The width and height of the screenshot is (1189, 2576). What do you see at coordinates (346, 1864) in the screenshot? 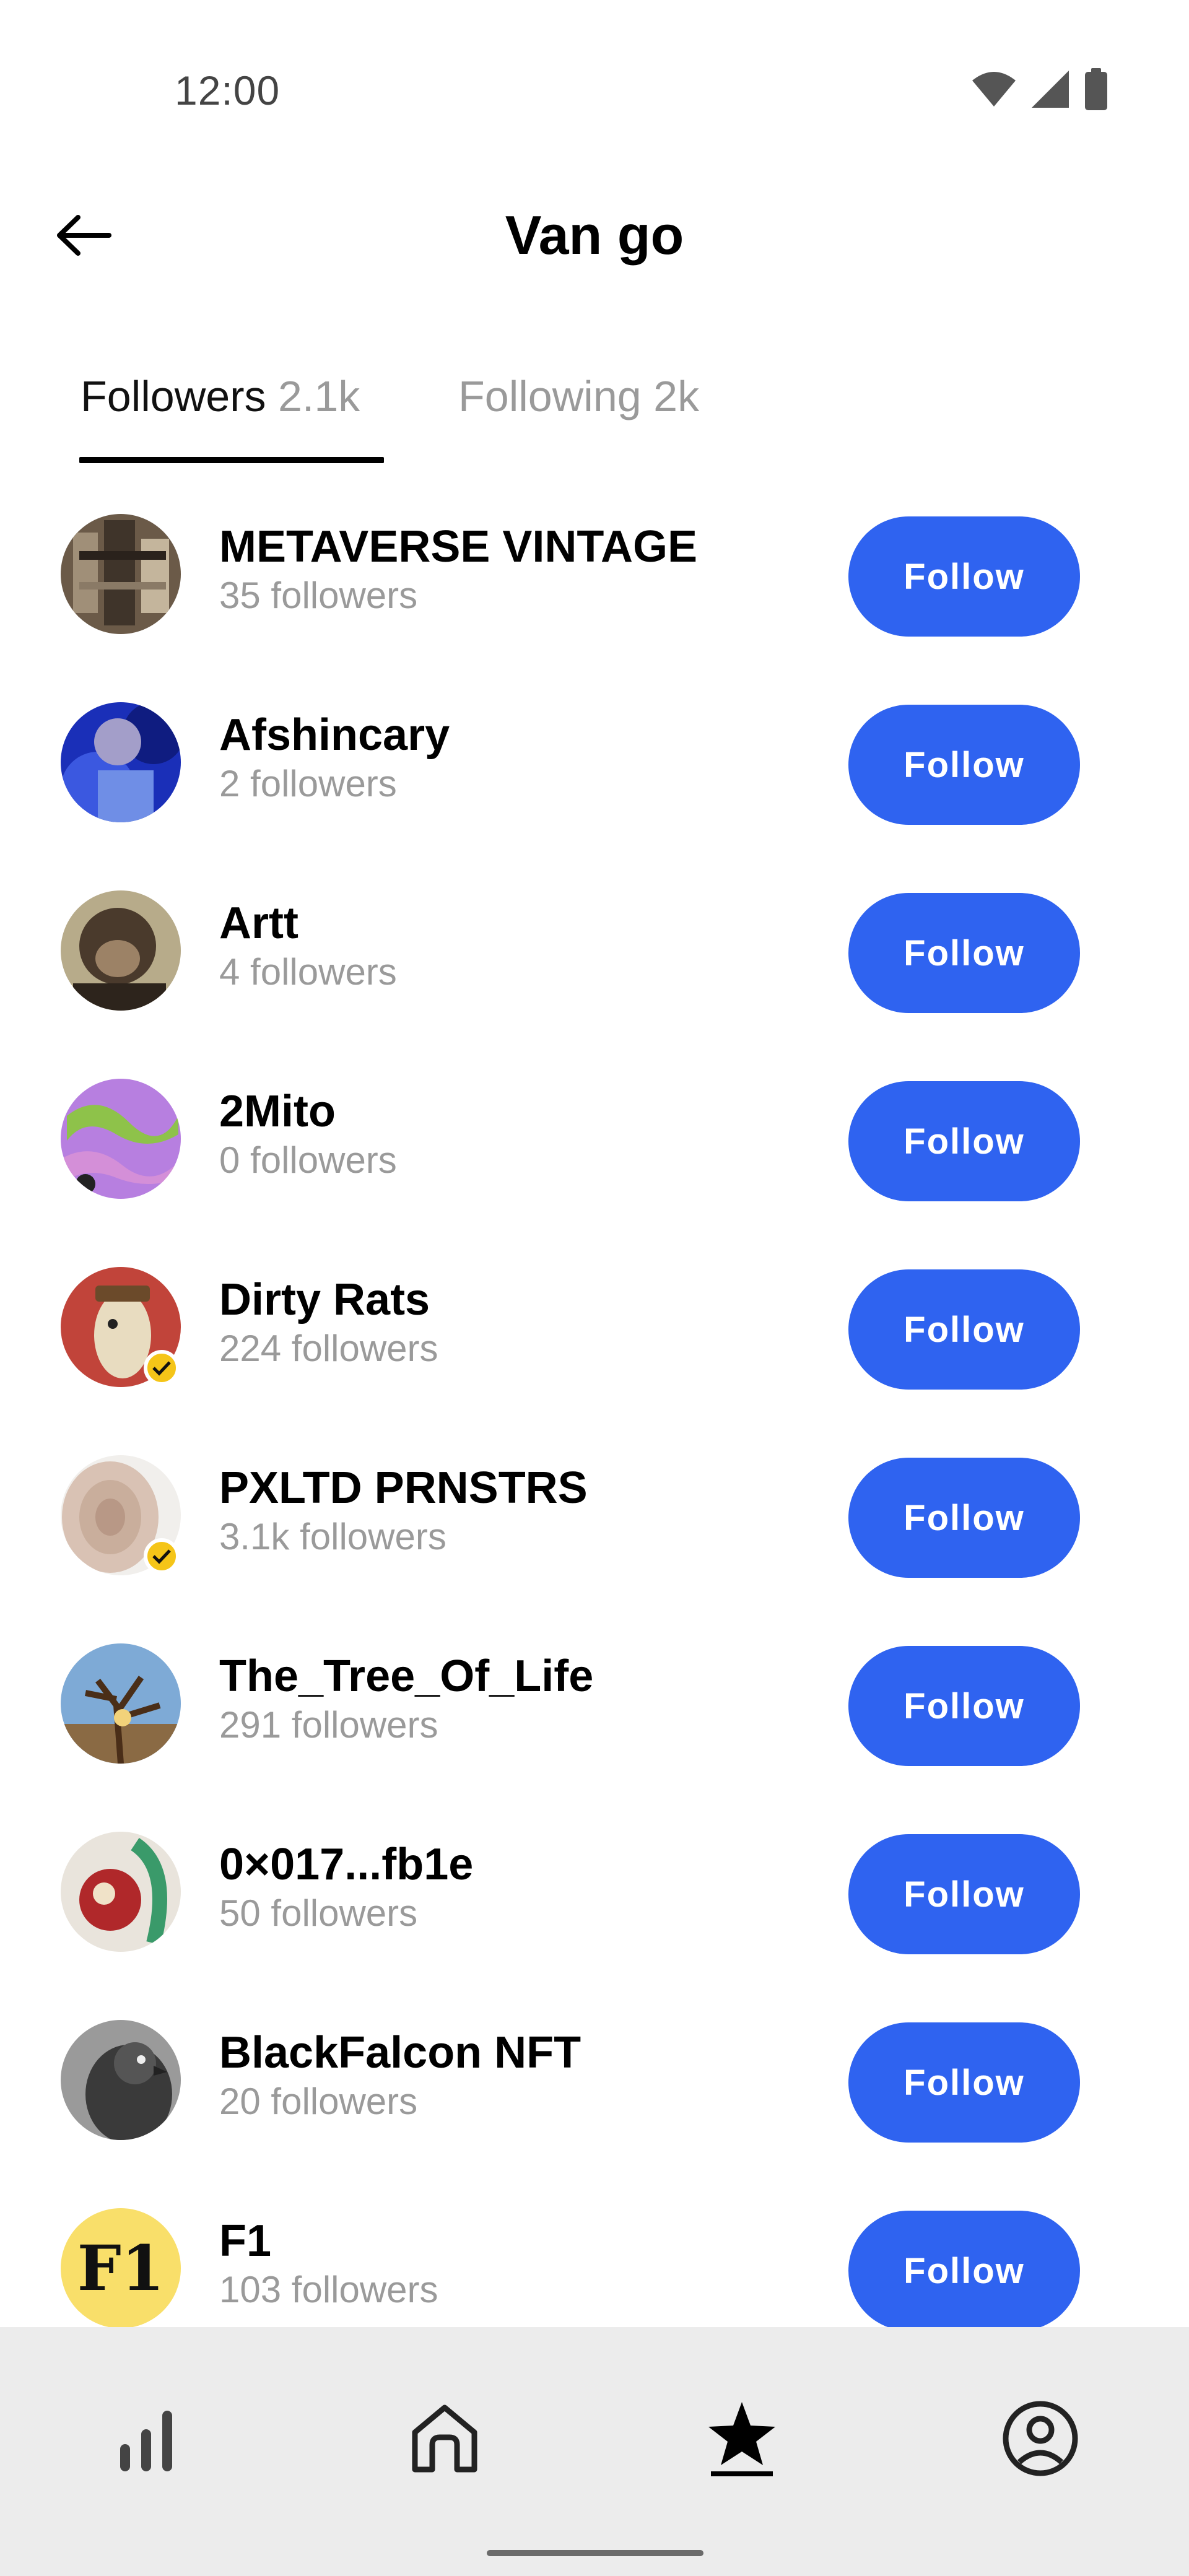
I see `follower-name: 0×017...fb1e` at bounding box center [346, 1864].